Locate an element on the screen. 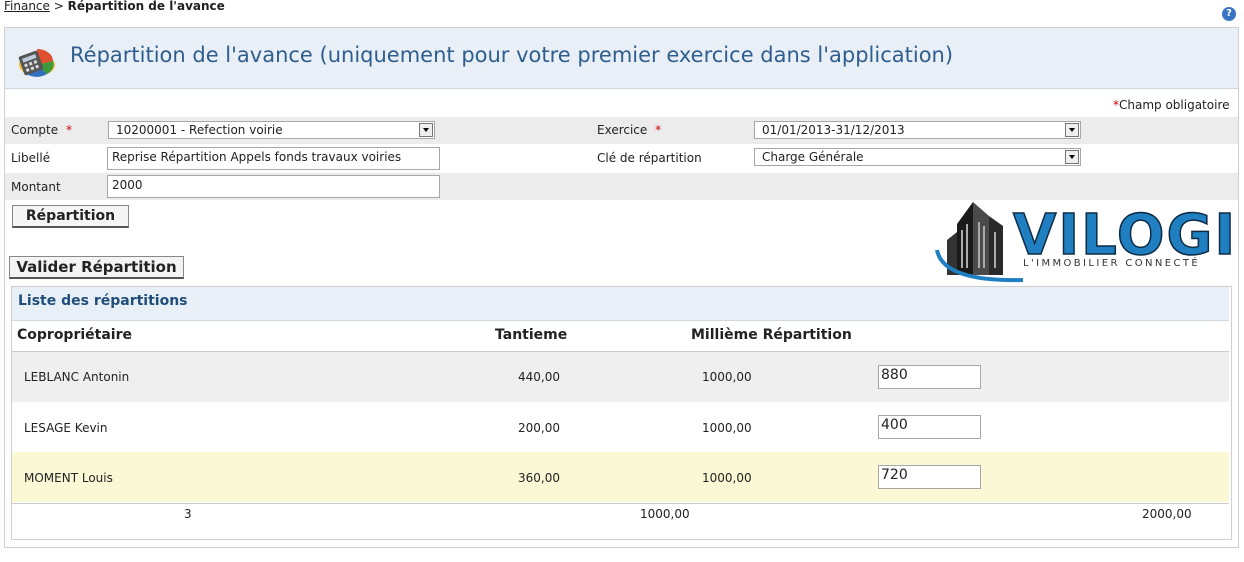  column-header-tantieme: Tantieme is located at coordinates (531, 335).